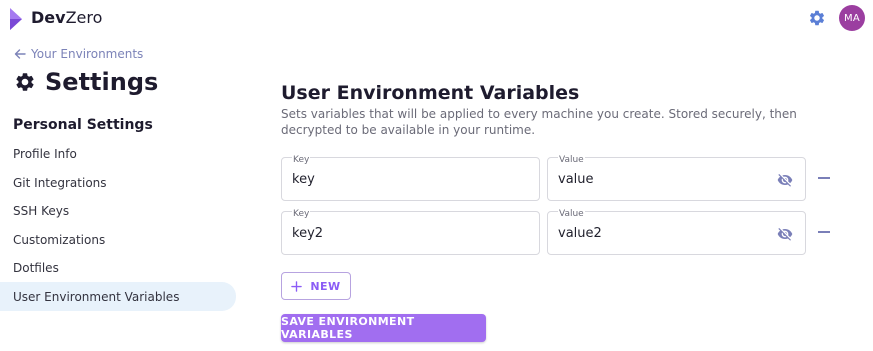 Image resolution: width=873 pixels, height=351 pixels. What do you see at coordinates (60, 182) in the screenshot?
I see `sidebar-item-label: Git Integrations` at bounding box center [60, 182].